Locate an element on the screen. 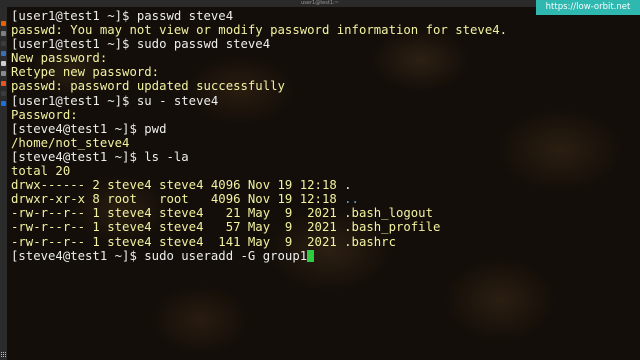 Image resolution: width=640 pixels, height=360 pixels. output-text: Password: is located at coordinates (44, 114).